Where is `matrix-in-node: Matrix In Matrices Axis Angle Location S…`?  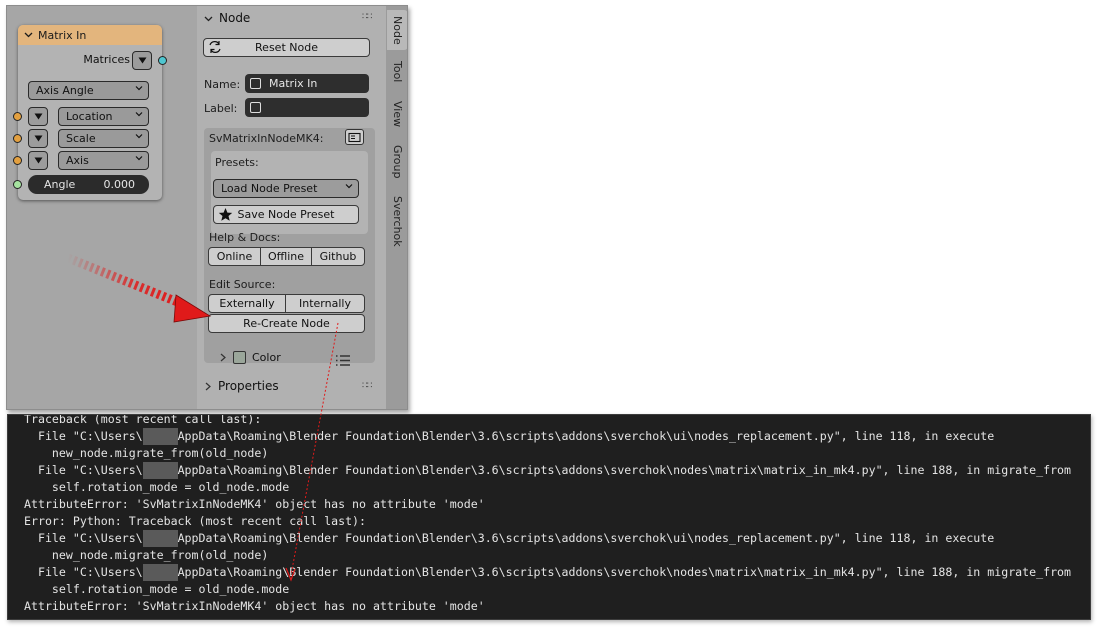 matrix-in-node: Matrix In Matrices Axis Angle Location S… is located at coordinates (90, 112).